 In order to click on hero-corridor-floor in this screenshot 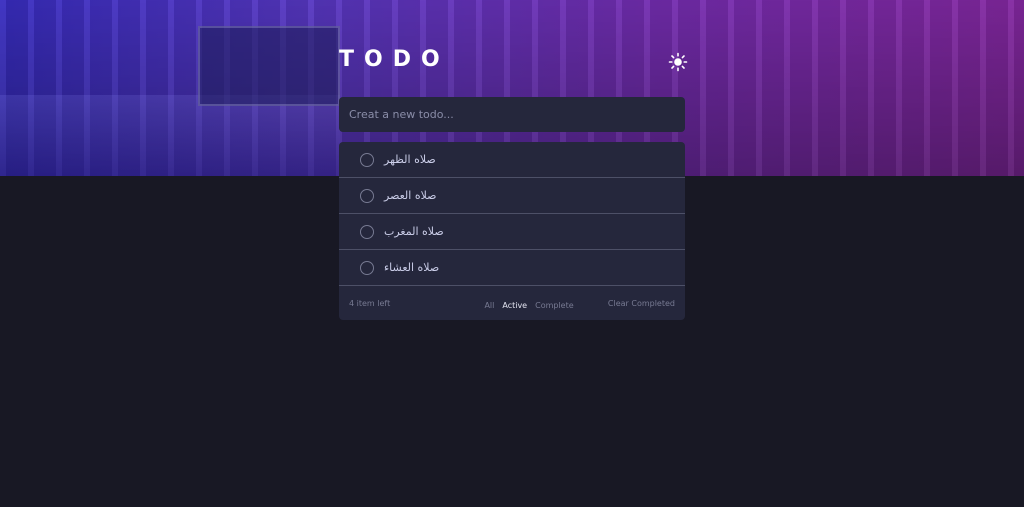, I will do `click(170, 135)`.